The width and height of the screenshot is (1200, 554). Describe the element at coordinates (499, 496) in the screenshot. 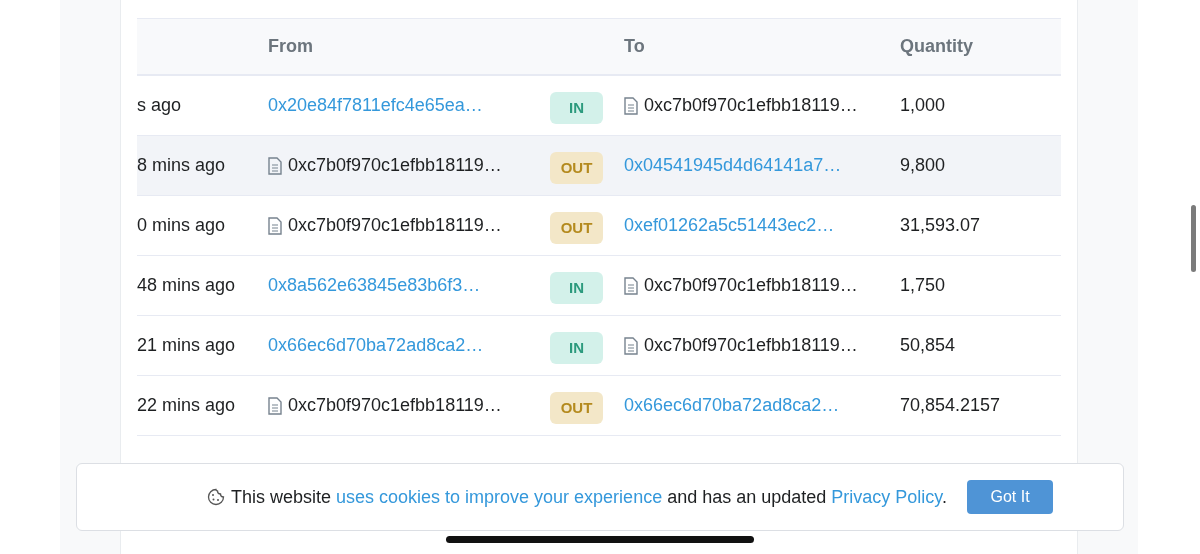

I see `cookie-link: uses cookies to improve your experience` at that location.